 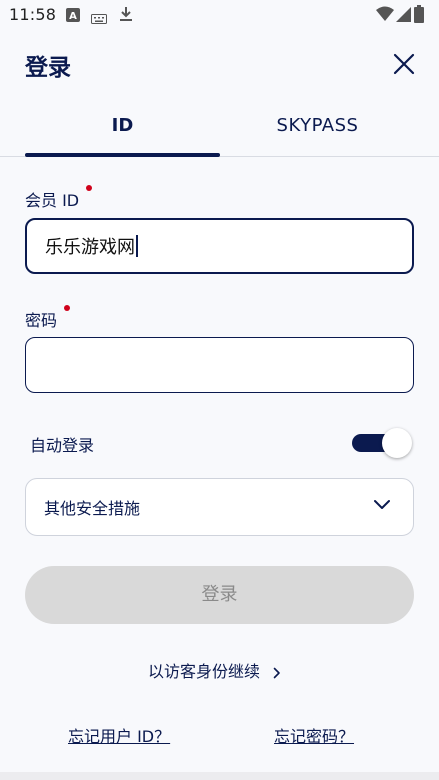 I want to click on forgot-password-link: 忘记密码？, so click(x=314, y=735).